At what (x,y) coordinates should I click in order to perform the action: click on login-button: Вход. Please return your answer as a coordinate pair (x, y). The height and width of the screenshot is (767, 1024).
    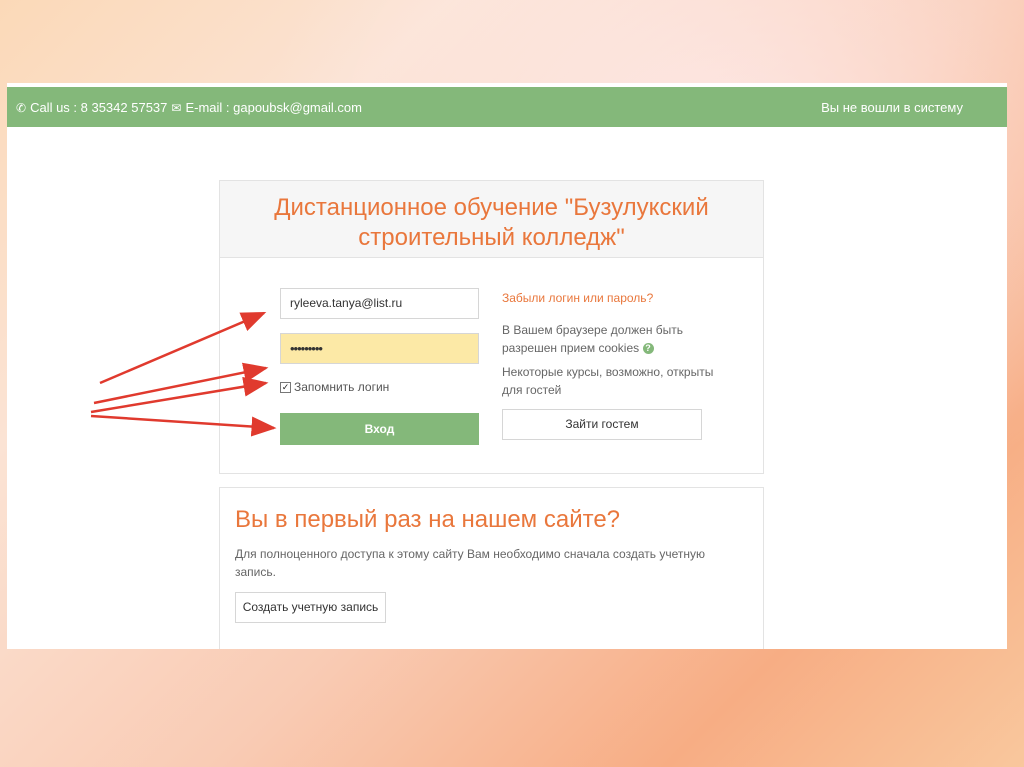
    Looking at the image, I should click on (379, 429).